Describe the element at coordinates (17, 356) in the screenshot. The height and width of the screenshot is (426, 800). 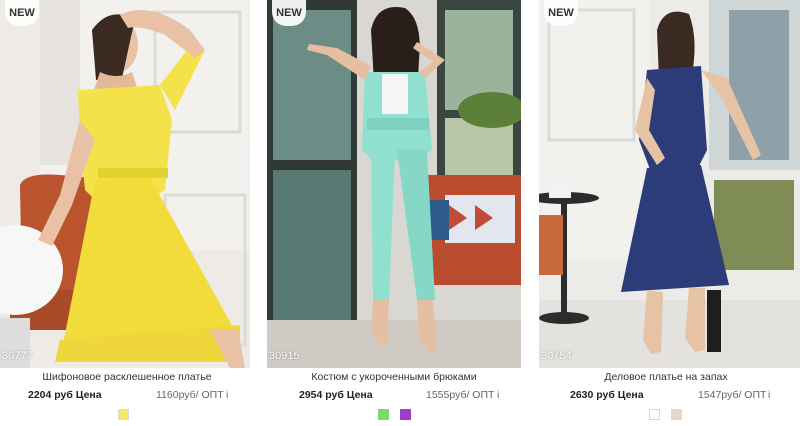
I see `product-sku: 30777` at that location.